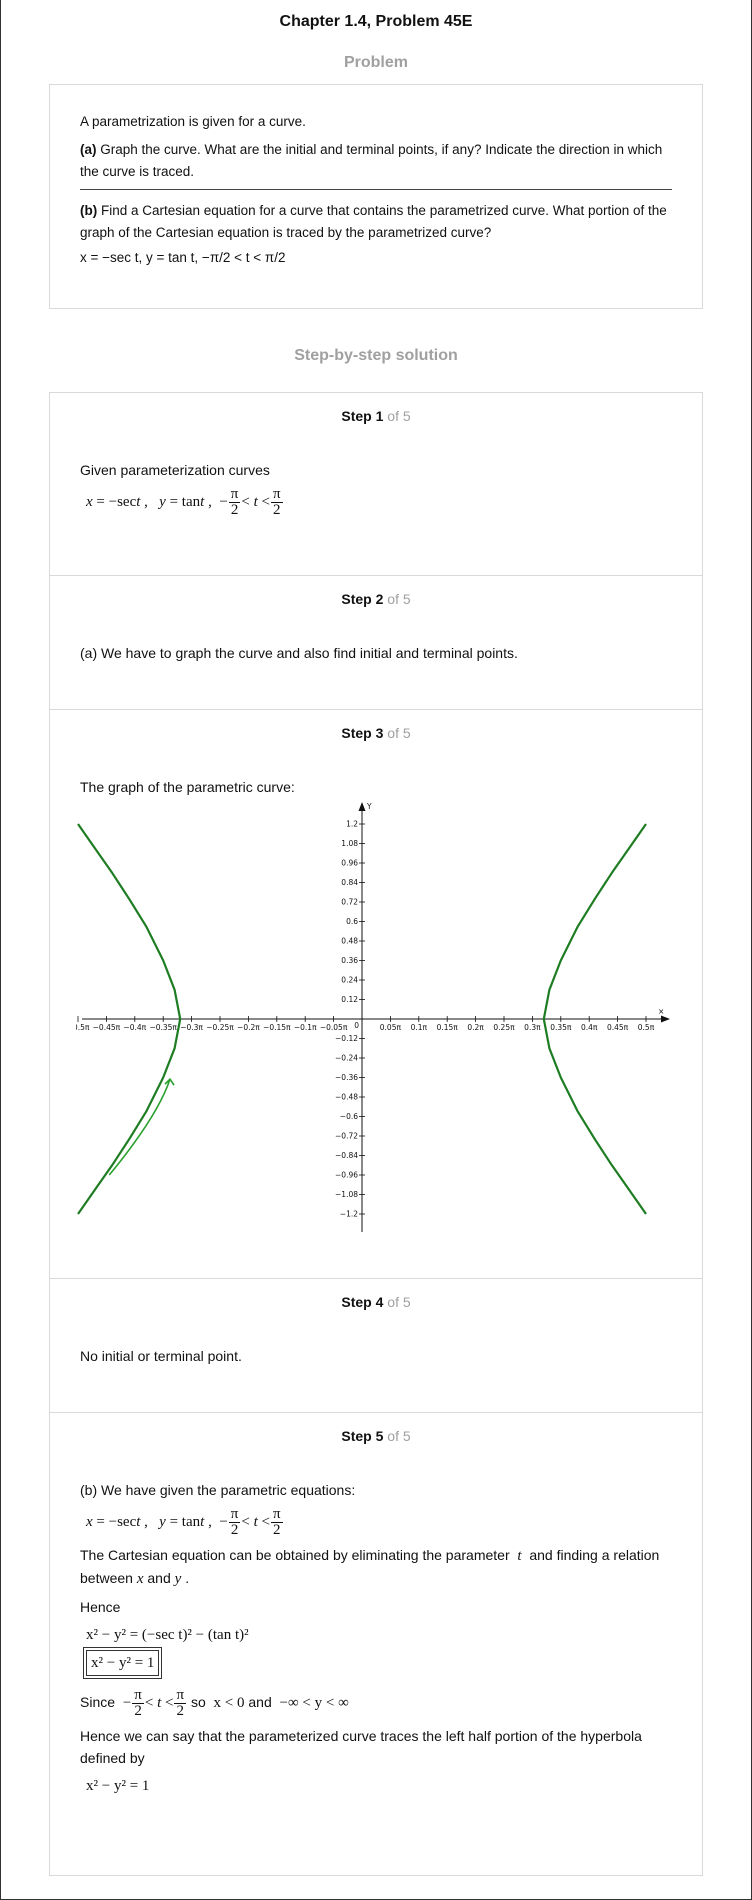 Image resolution: width=752 pixels, height=1900 pixels. What do you see at coordinates (376, 21) in the screenshot?
I see `page-title: Chapter 1.4, Problem 45E` at bounding box center [376, 21].